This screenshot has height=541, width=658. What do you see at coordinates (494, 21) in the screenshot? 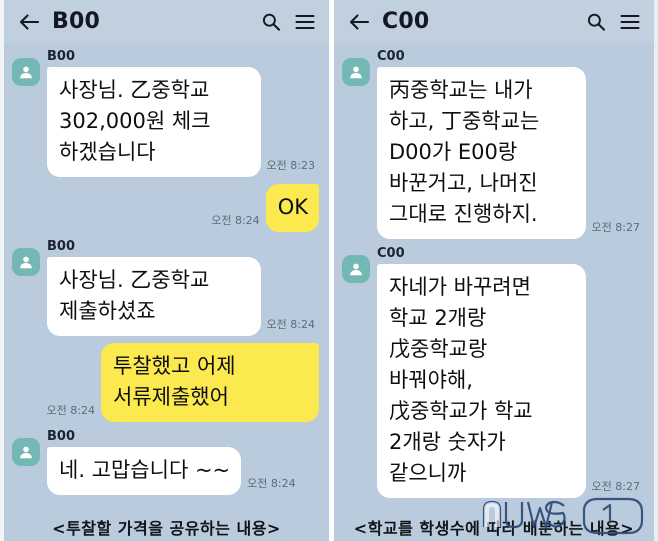
I see `chat-header: C00` at bounding box center [494, 21].